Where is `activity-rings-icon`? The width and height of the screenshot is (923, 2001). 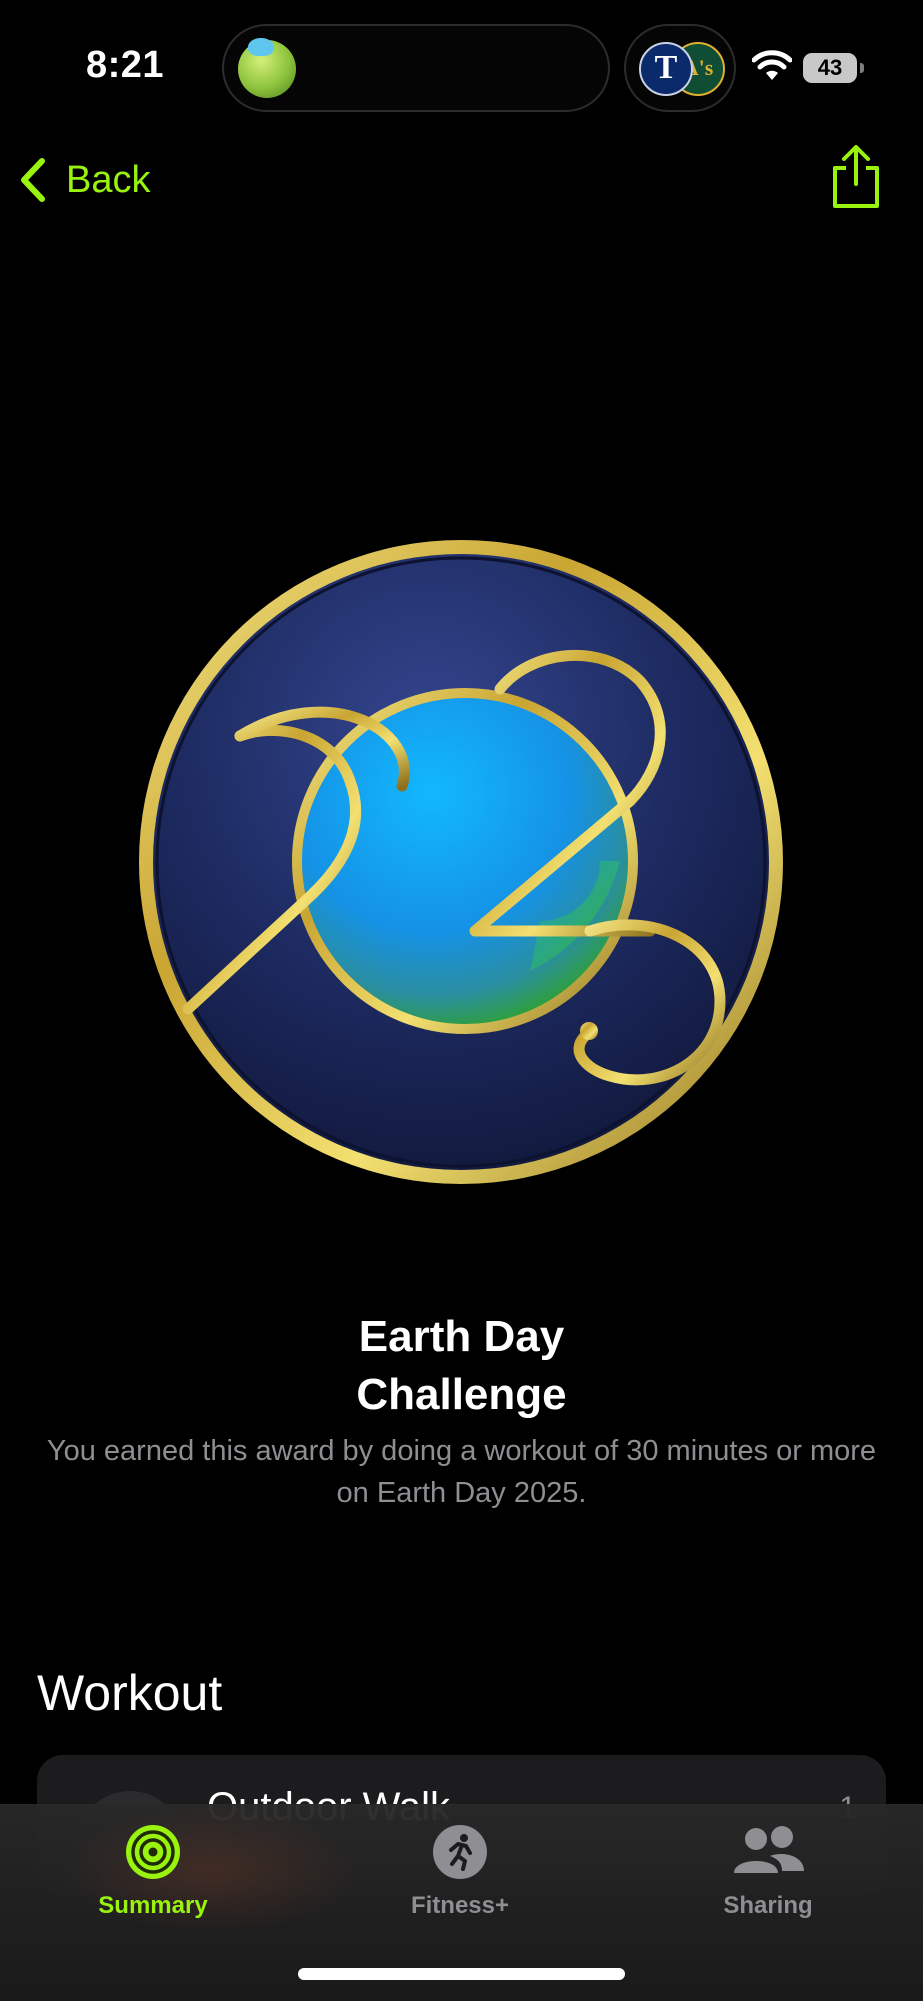
activity-rings-icon is located at coordinates (153, 1852).